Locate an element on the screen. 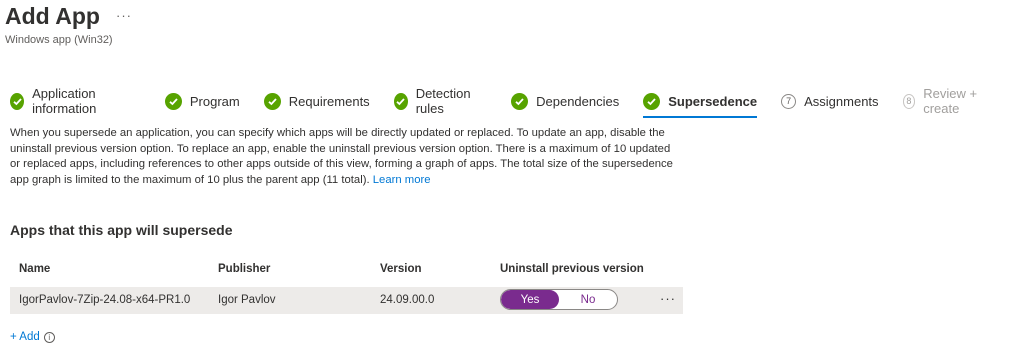 Image resolution: width=1024 pixels, height=351 pixels. info-icon: i is located at coordinates (49, 337).